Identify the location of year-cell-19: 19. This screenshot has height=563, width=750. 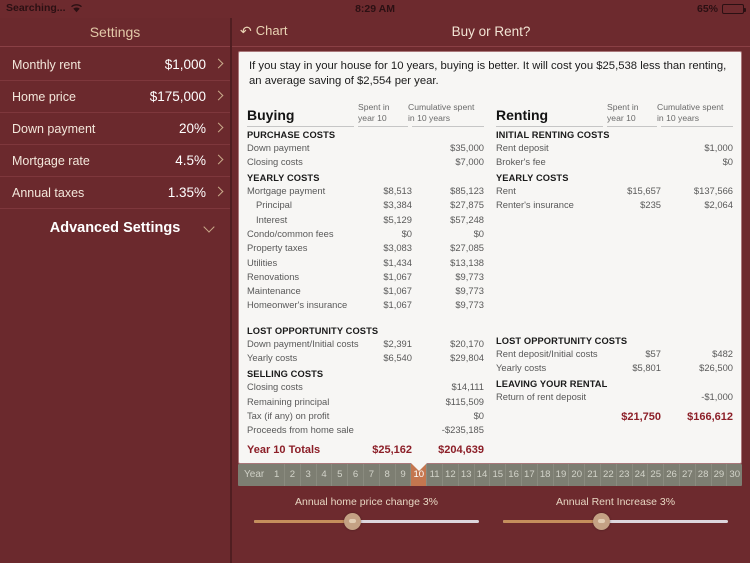
(562, 474).